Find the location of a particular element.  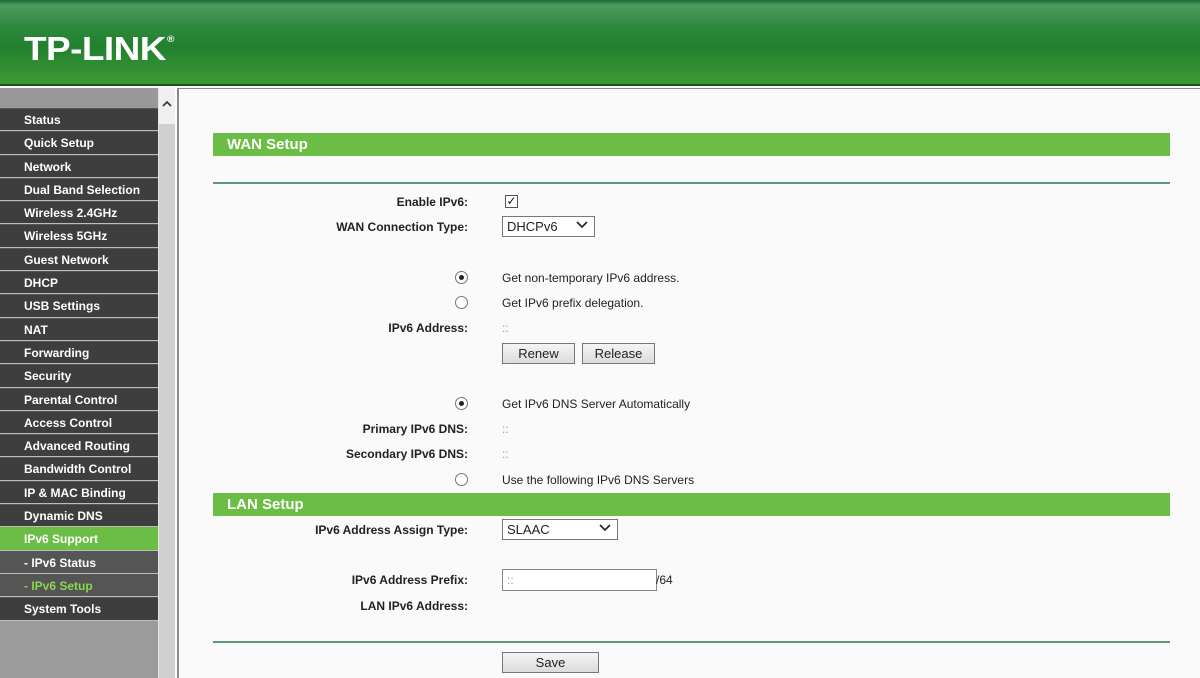

sidebar-item-wireless-5ghz: Wireless 5GHz is located at coordinates (79, 236).